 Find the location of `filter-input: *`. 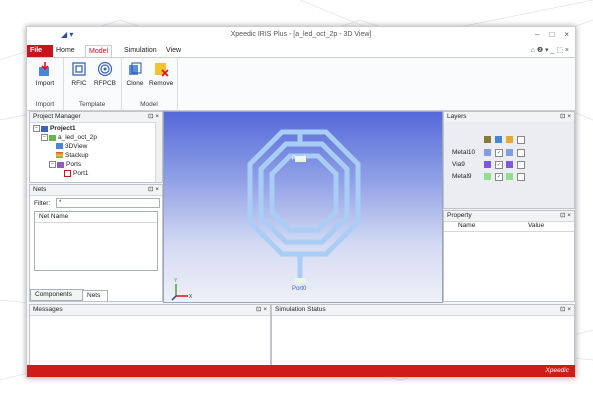

filter-input: * is located at coordinates (108, 203).